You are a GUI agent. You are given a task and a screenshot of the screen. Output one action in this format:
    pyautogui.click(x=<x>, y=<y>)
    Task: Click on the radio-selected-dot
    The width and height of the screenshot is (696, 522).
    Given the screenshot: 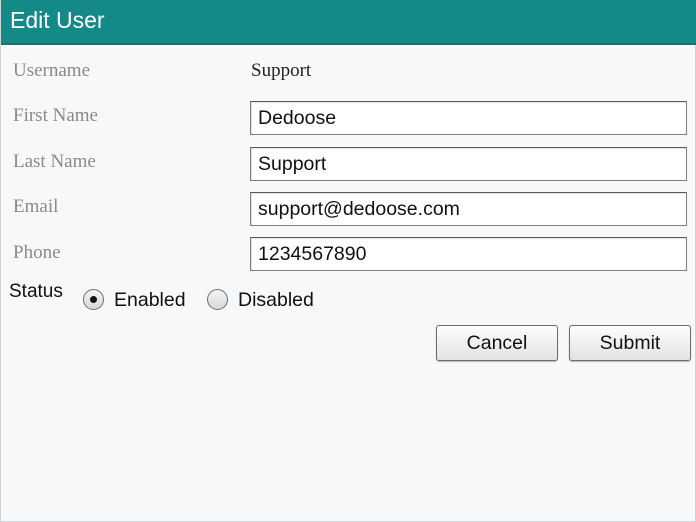 What is the action you would take?
    pyautogui.click(x=93, y=299)
    